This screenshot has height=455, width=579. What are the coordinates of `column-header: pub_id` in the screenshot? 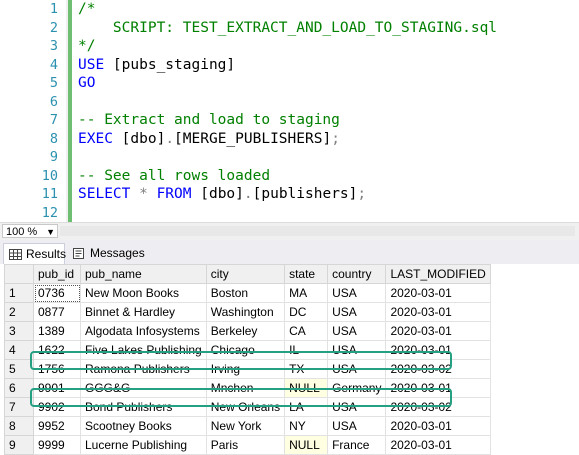 It's located at (57, 274).